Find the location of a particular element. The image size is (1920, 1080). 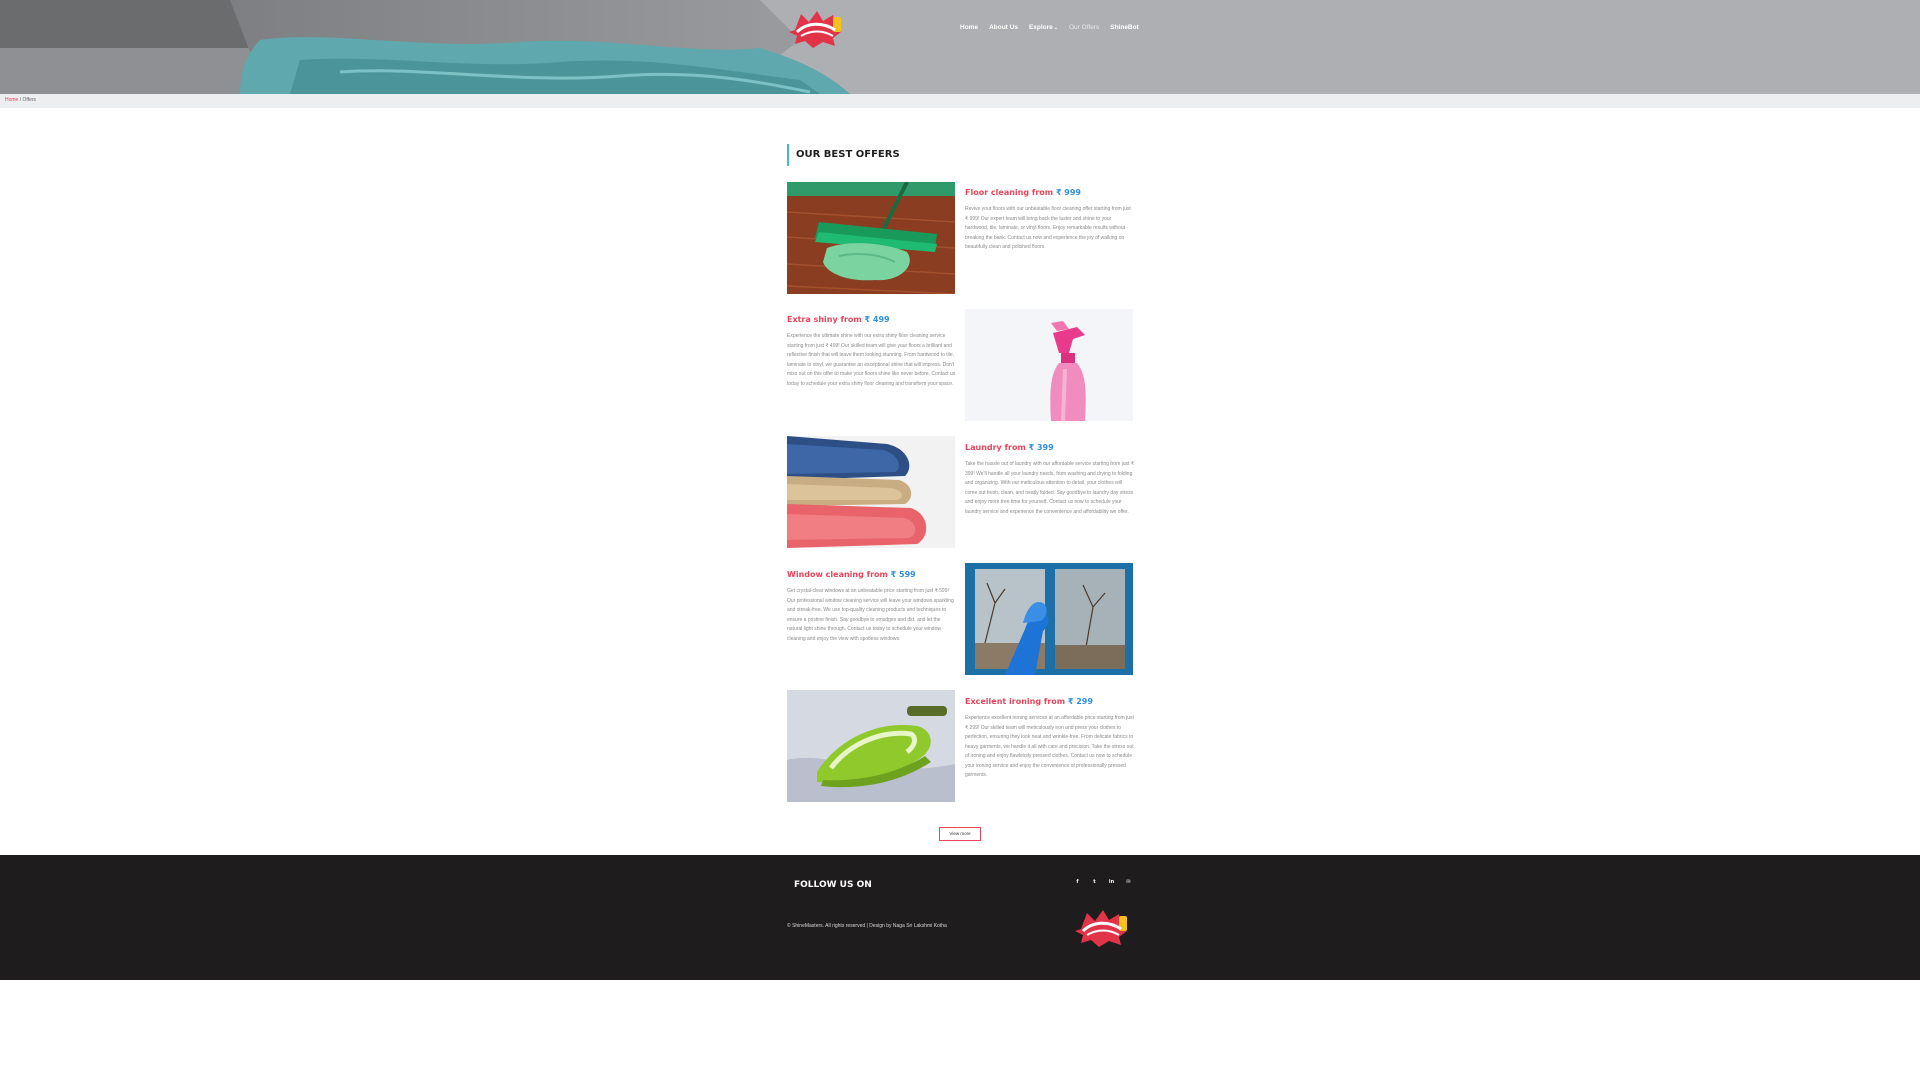

social-links: f t in ✉ is located at coordinates (1103, 882).